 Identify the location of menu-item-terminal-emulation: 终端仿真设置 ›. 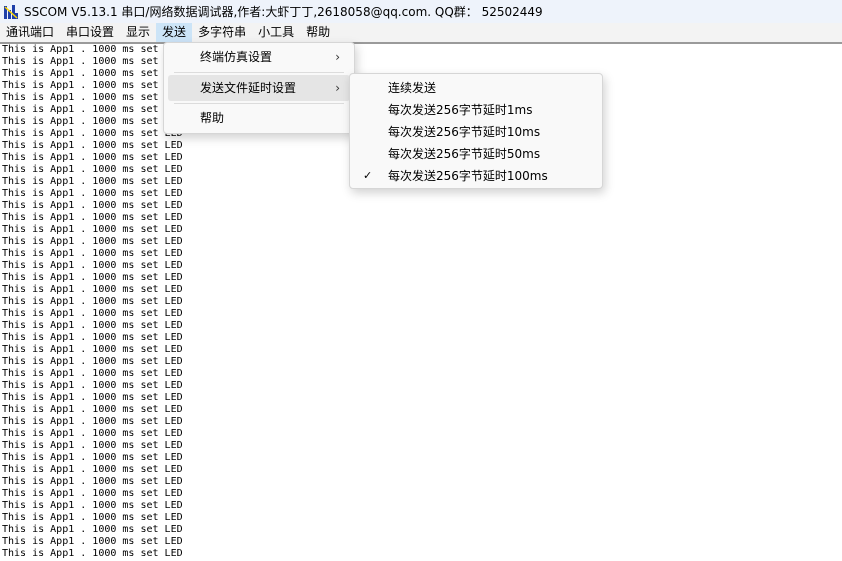
(259, 57).